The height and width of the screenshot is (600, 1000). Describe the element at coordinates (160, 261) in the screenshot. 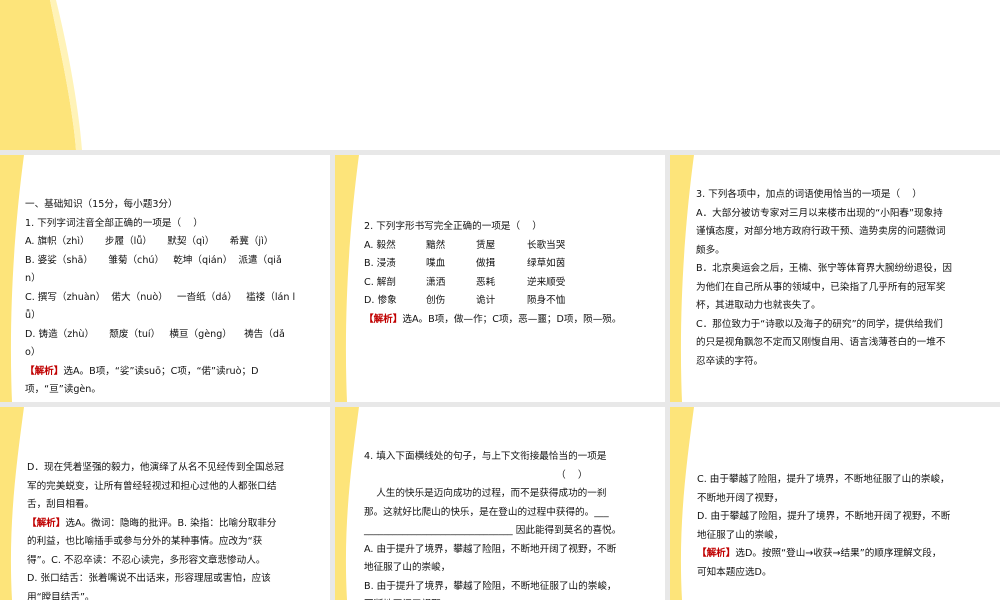

I see `text-line: B. 婆娑（shā） 雏菊（chú） 乾坤（qián） 派遣（qiǎ` at that location.